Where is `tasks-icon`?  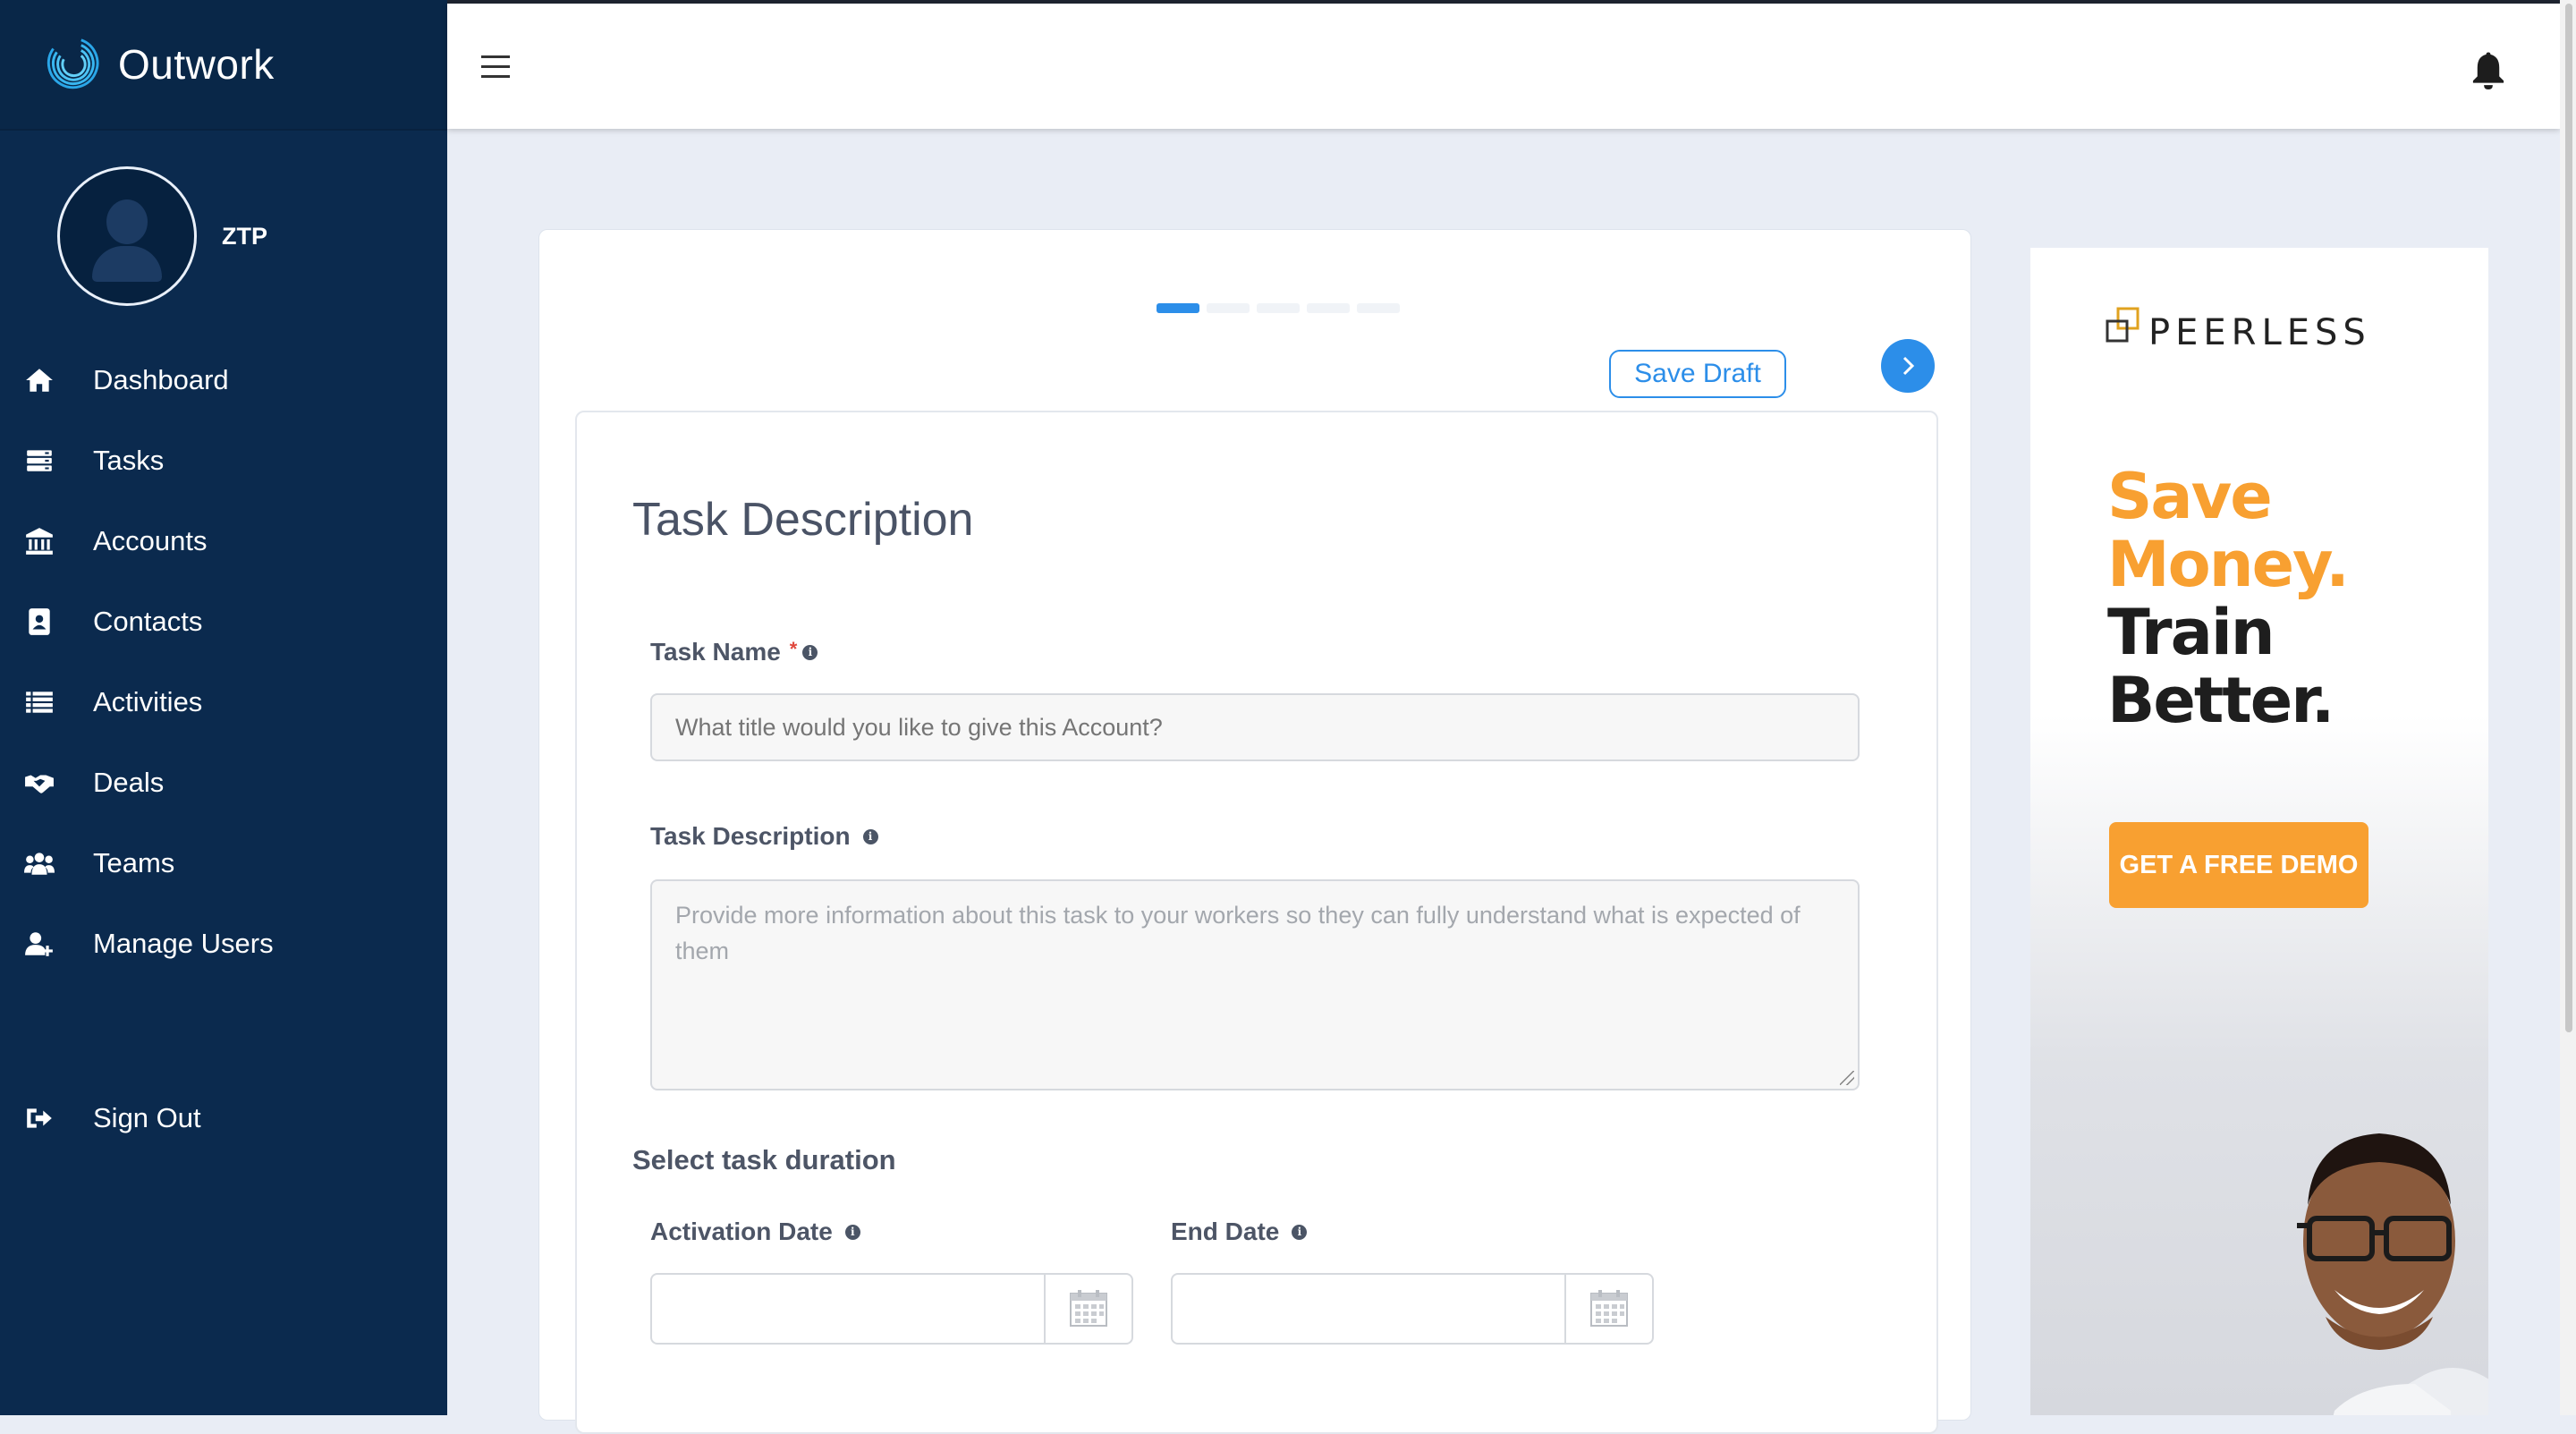
tasks-icon is located at coordinates (39, 461).